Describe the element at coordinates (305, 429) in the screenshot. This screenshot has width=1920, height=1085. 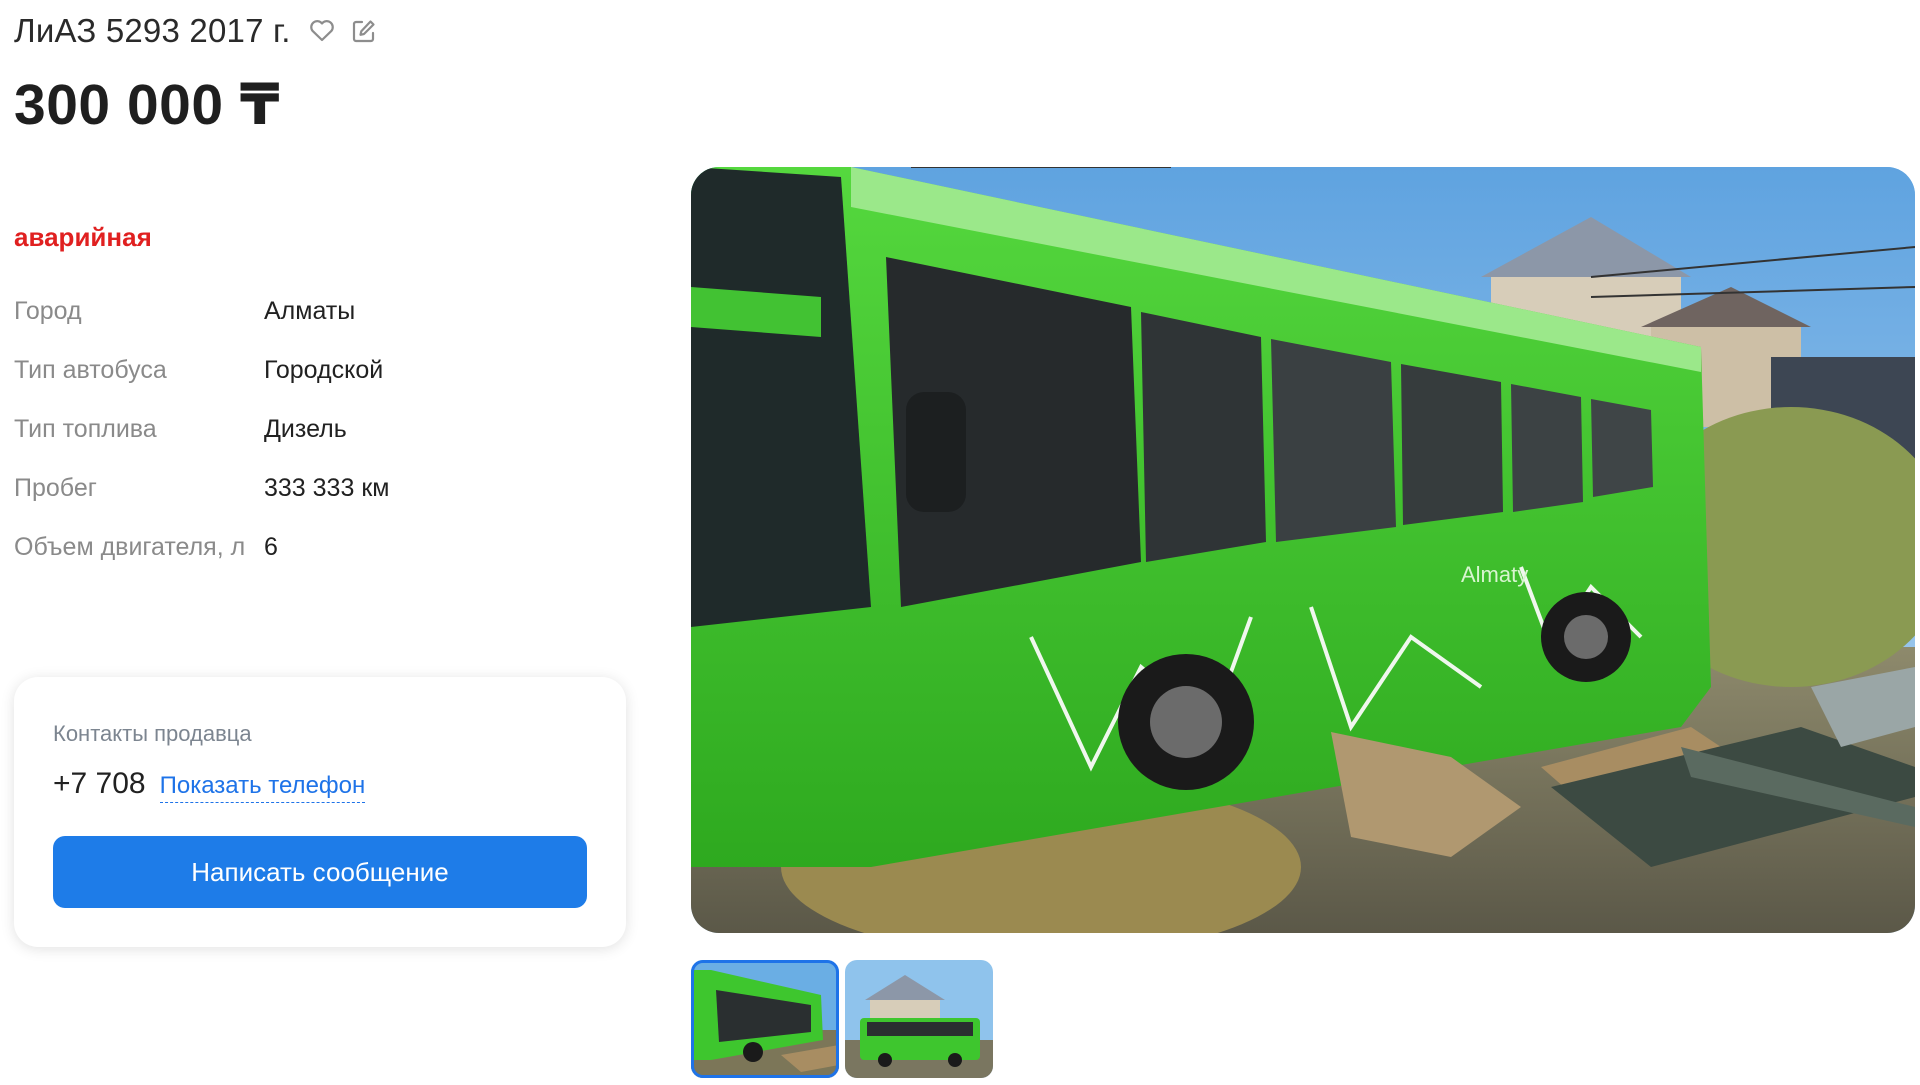
I see `spec-value: Дизель` at that location.